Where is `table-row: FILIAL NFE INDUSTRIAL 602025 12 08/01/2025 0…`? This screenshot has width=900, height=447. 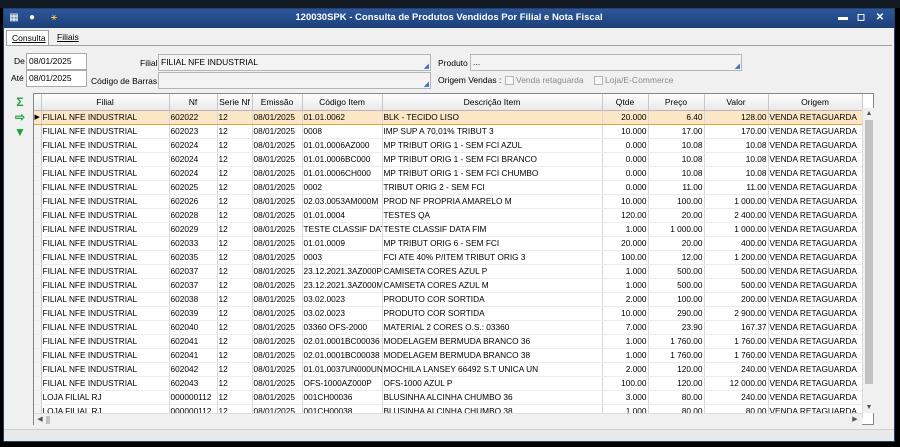 table-row: FILIAL NFE INDUSTRIAL 602025 12 08/01/2025 0… is located at coordinates (448, 187).